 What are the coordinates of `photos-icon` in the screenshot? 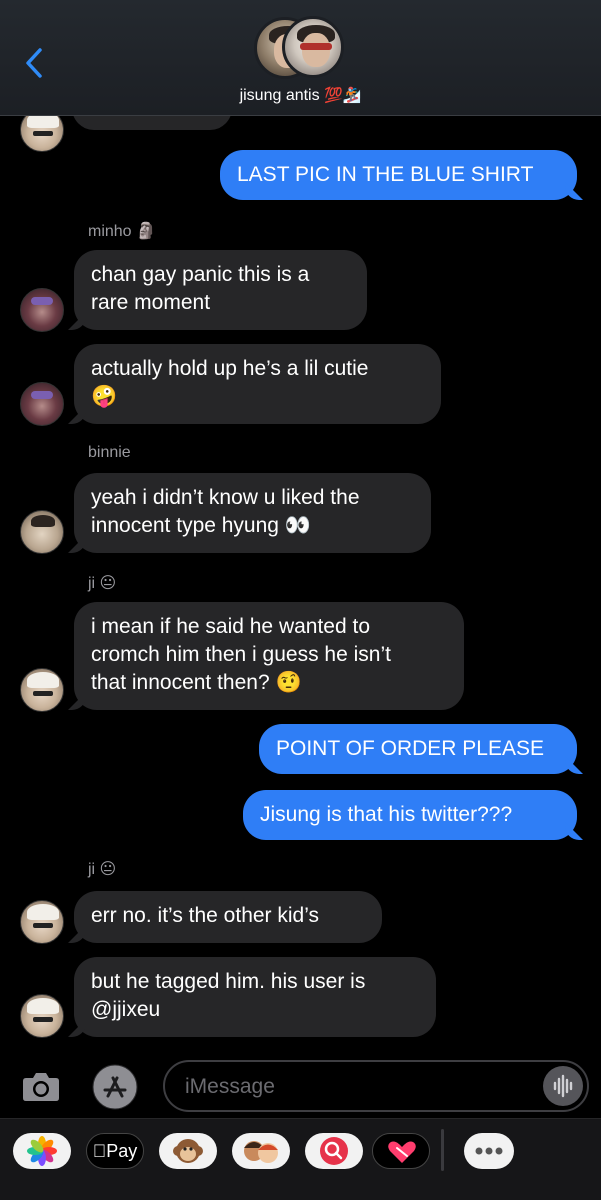 It's located at (42, 1151).